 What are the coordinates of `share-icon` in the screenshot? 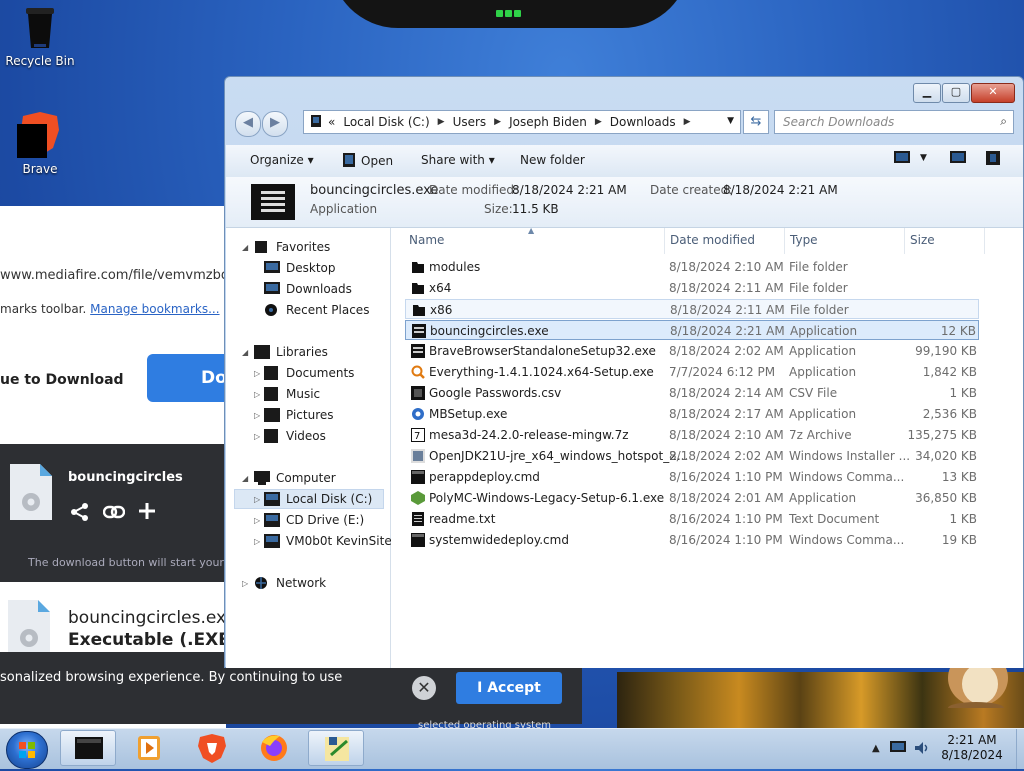 It's located at (80, 513).